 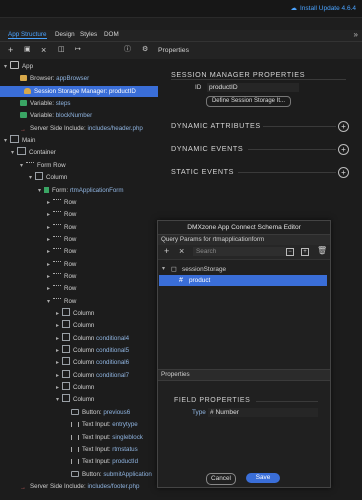 What do you see at coordinates (60, 190) in the screenshot?
I see `tree-item-label: Form:` at bounding box center [60, 190].